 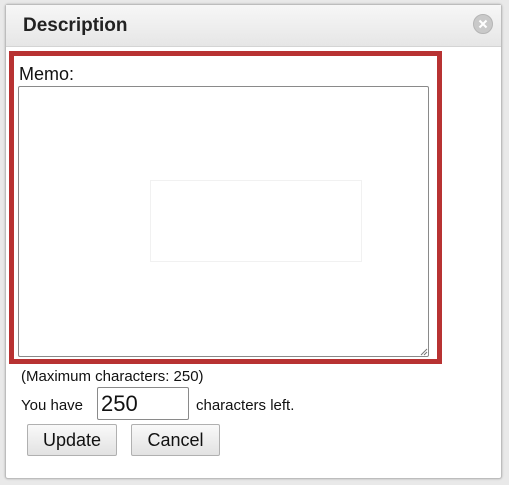 I want to click on dialog-title: Description, so click(x=75, y=25).